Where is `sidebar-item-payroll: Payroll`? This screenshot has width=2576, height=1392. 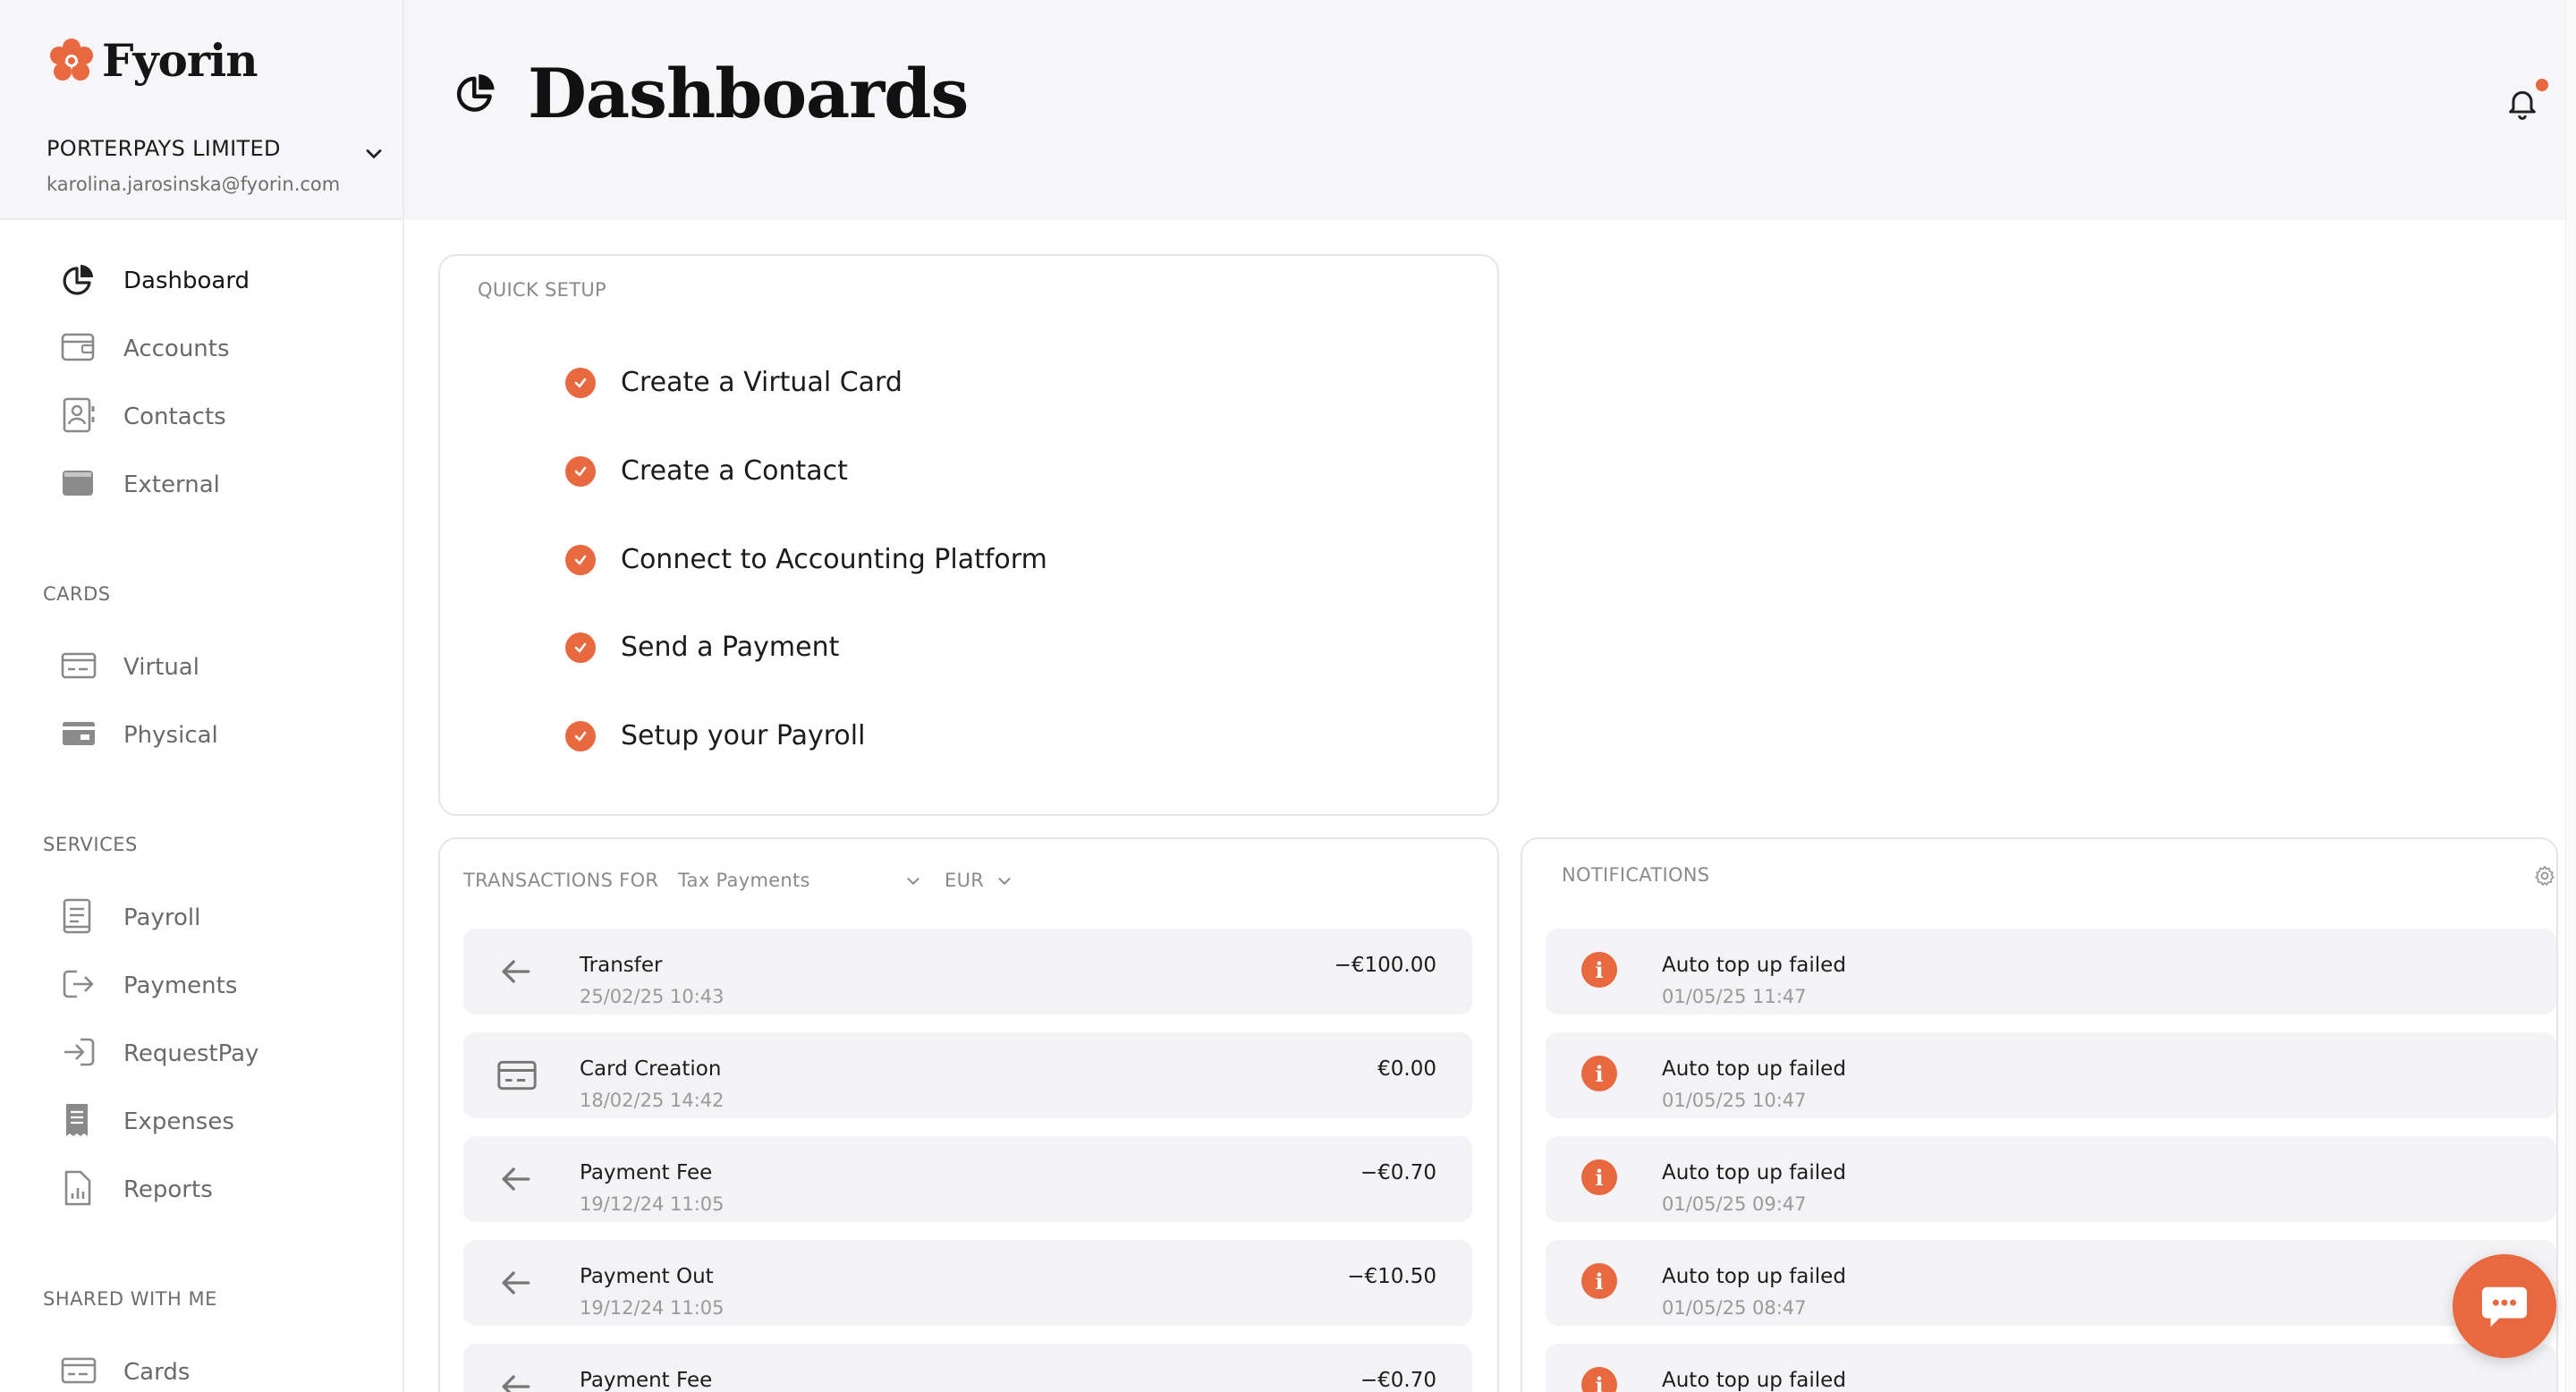
sidebar-item-payroll: Payroll is located at coordinates (201, 918).